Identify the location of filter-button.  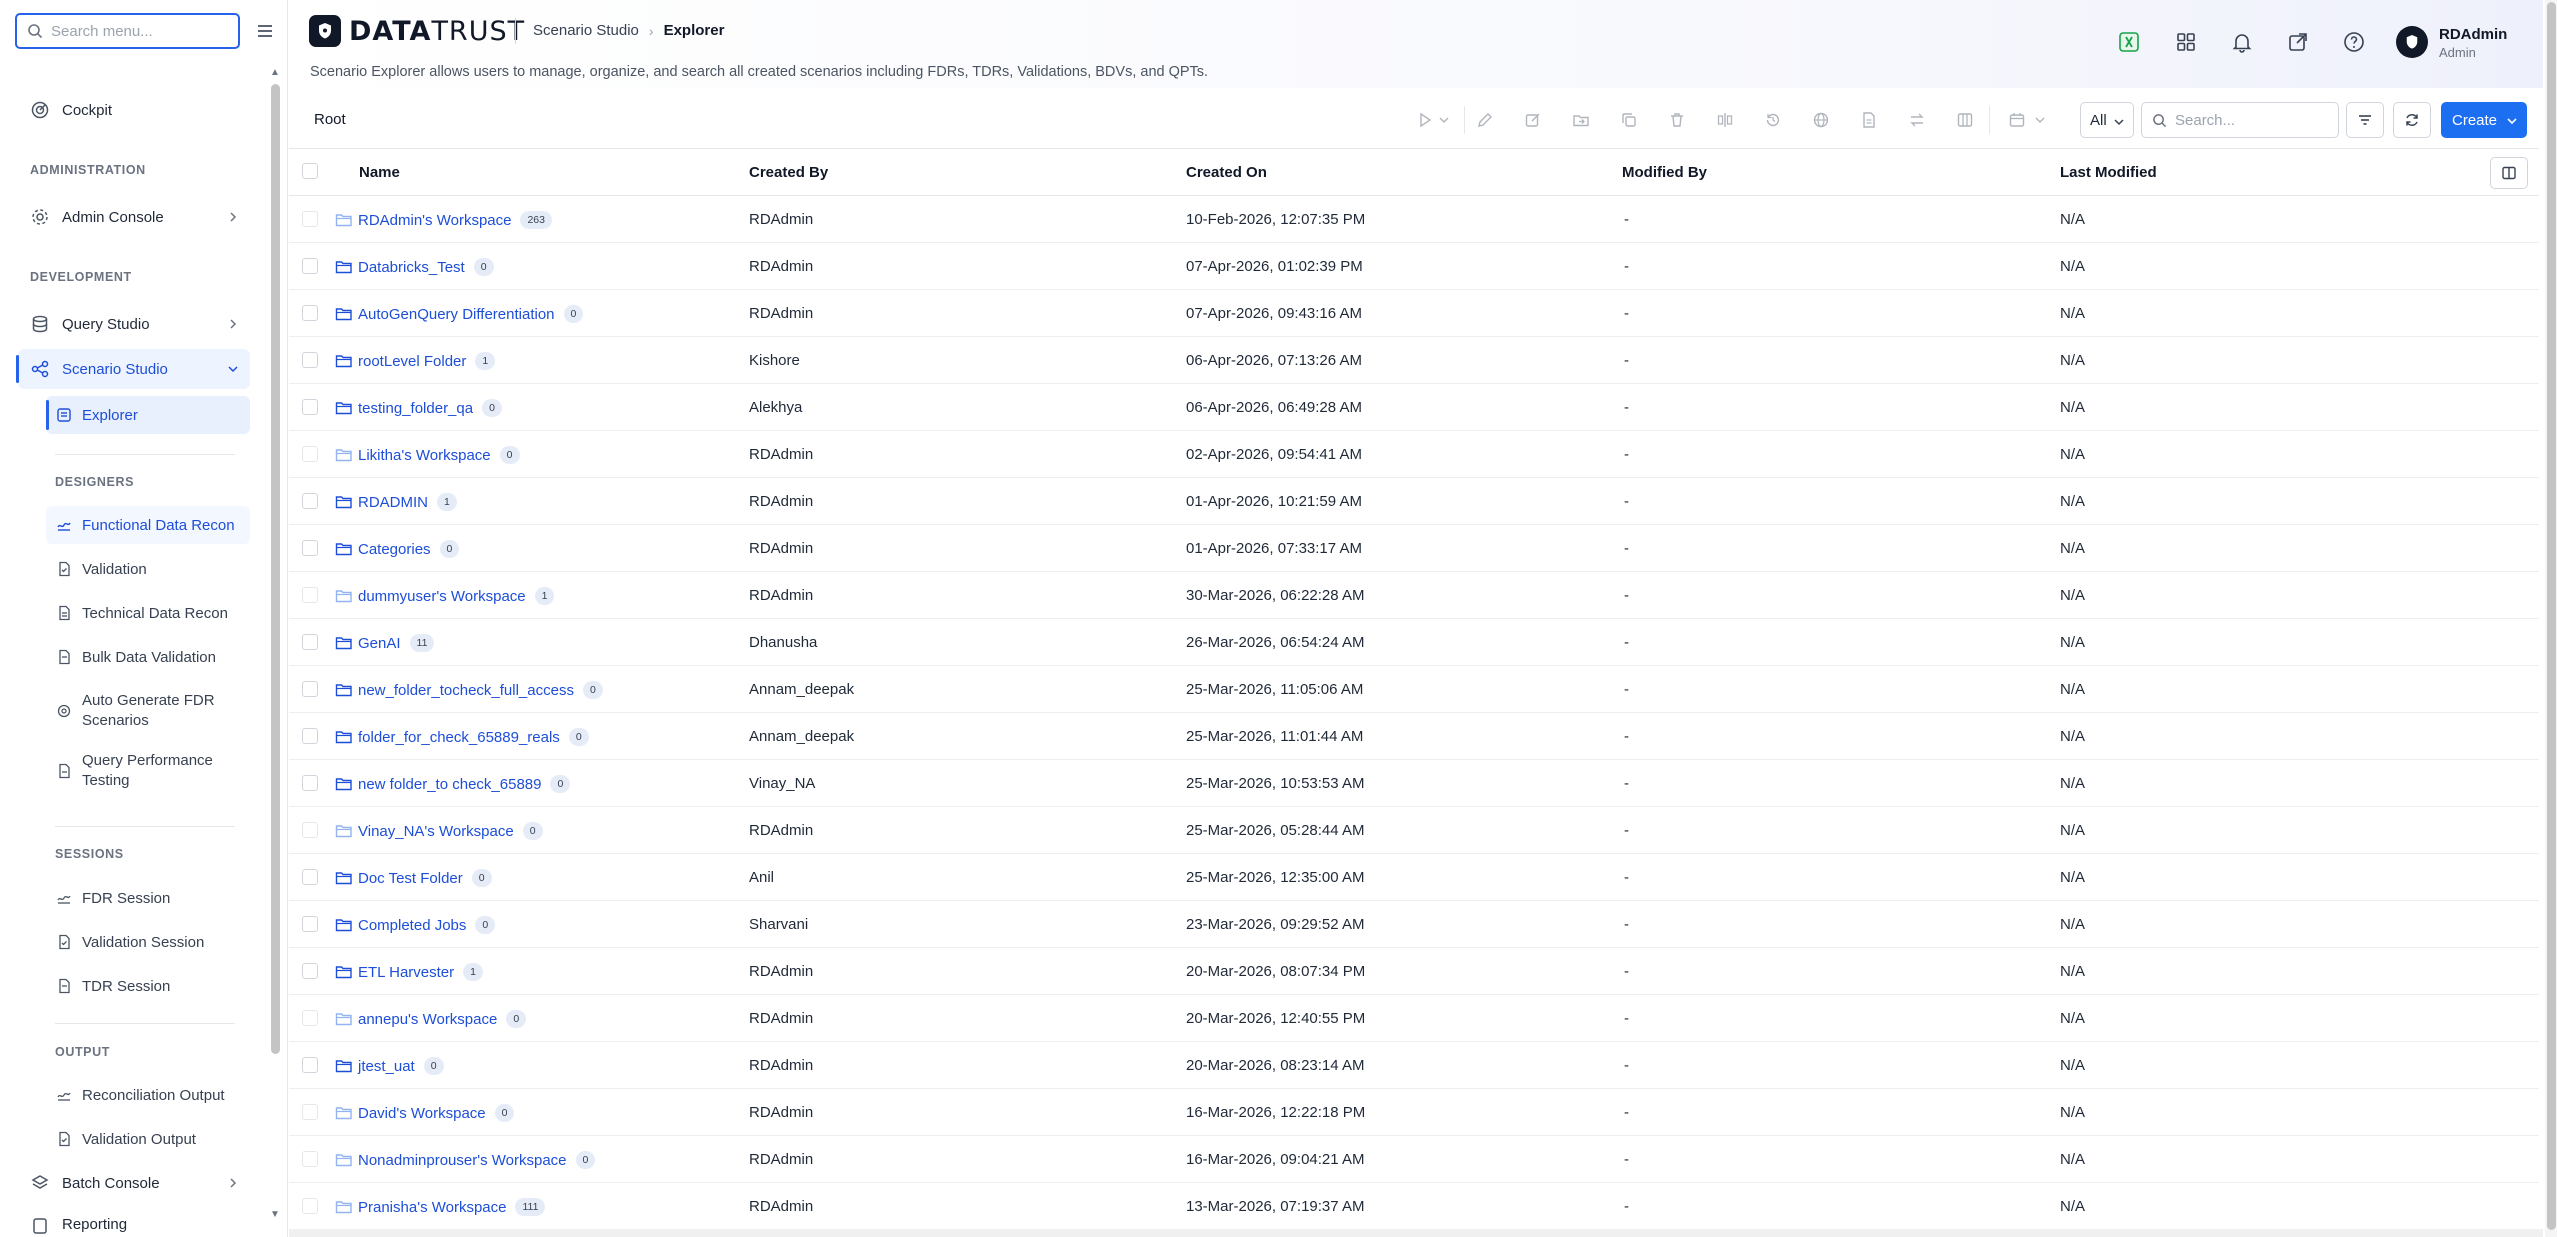
(2365, 120).